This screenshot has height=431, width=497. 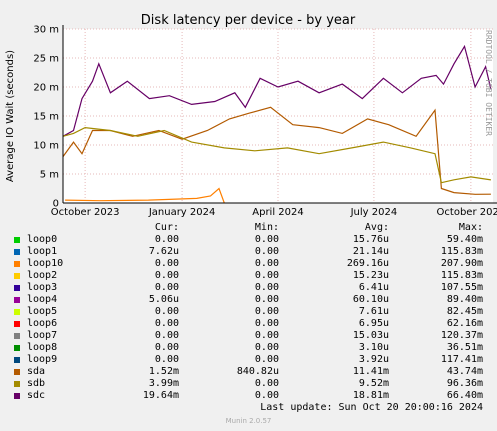 I want to click on legend-row: loop7 0.00 0.00 15.03u 120.37m, so click(x=248, y=336).